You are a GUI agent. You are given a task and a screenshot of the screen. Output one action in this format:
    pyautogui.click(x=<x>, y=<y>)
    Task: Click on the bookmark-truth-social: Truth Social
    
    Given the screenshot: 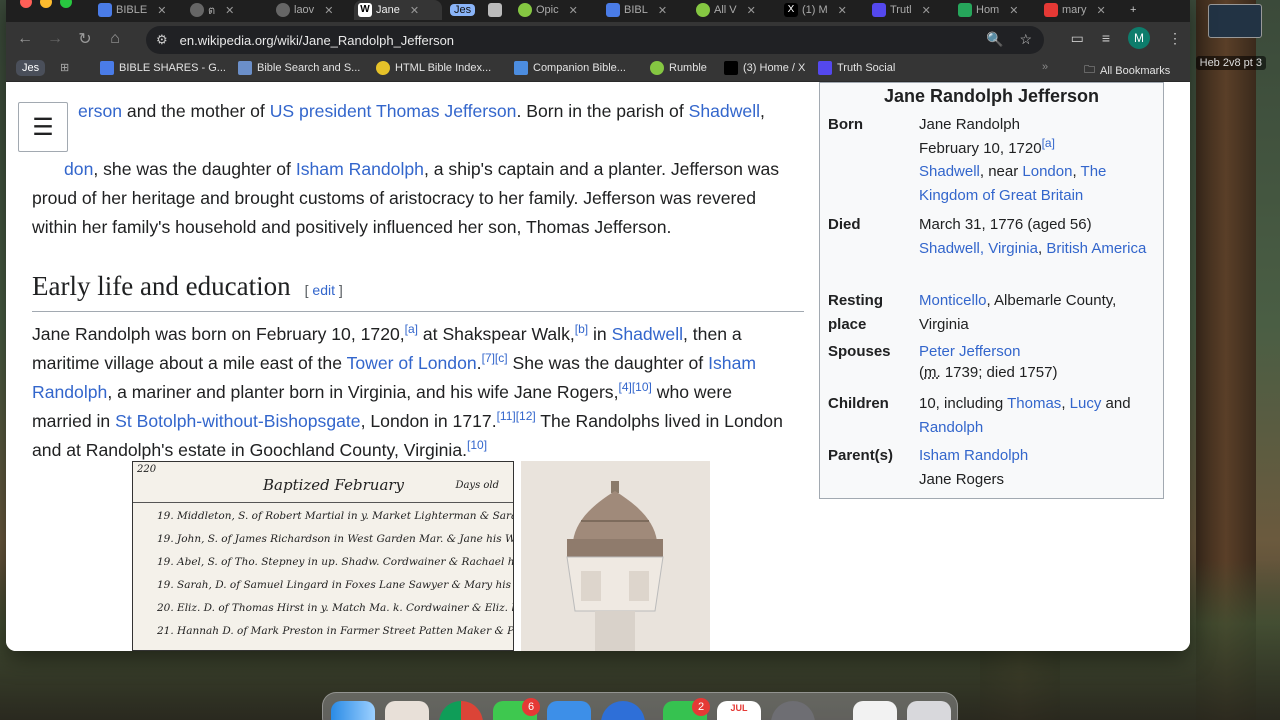 What is the action you would take?
    pyautogui.click(x=856, y=68)
    